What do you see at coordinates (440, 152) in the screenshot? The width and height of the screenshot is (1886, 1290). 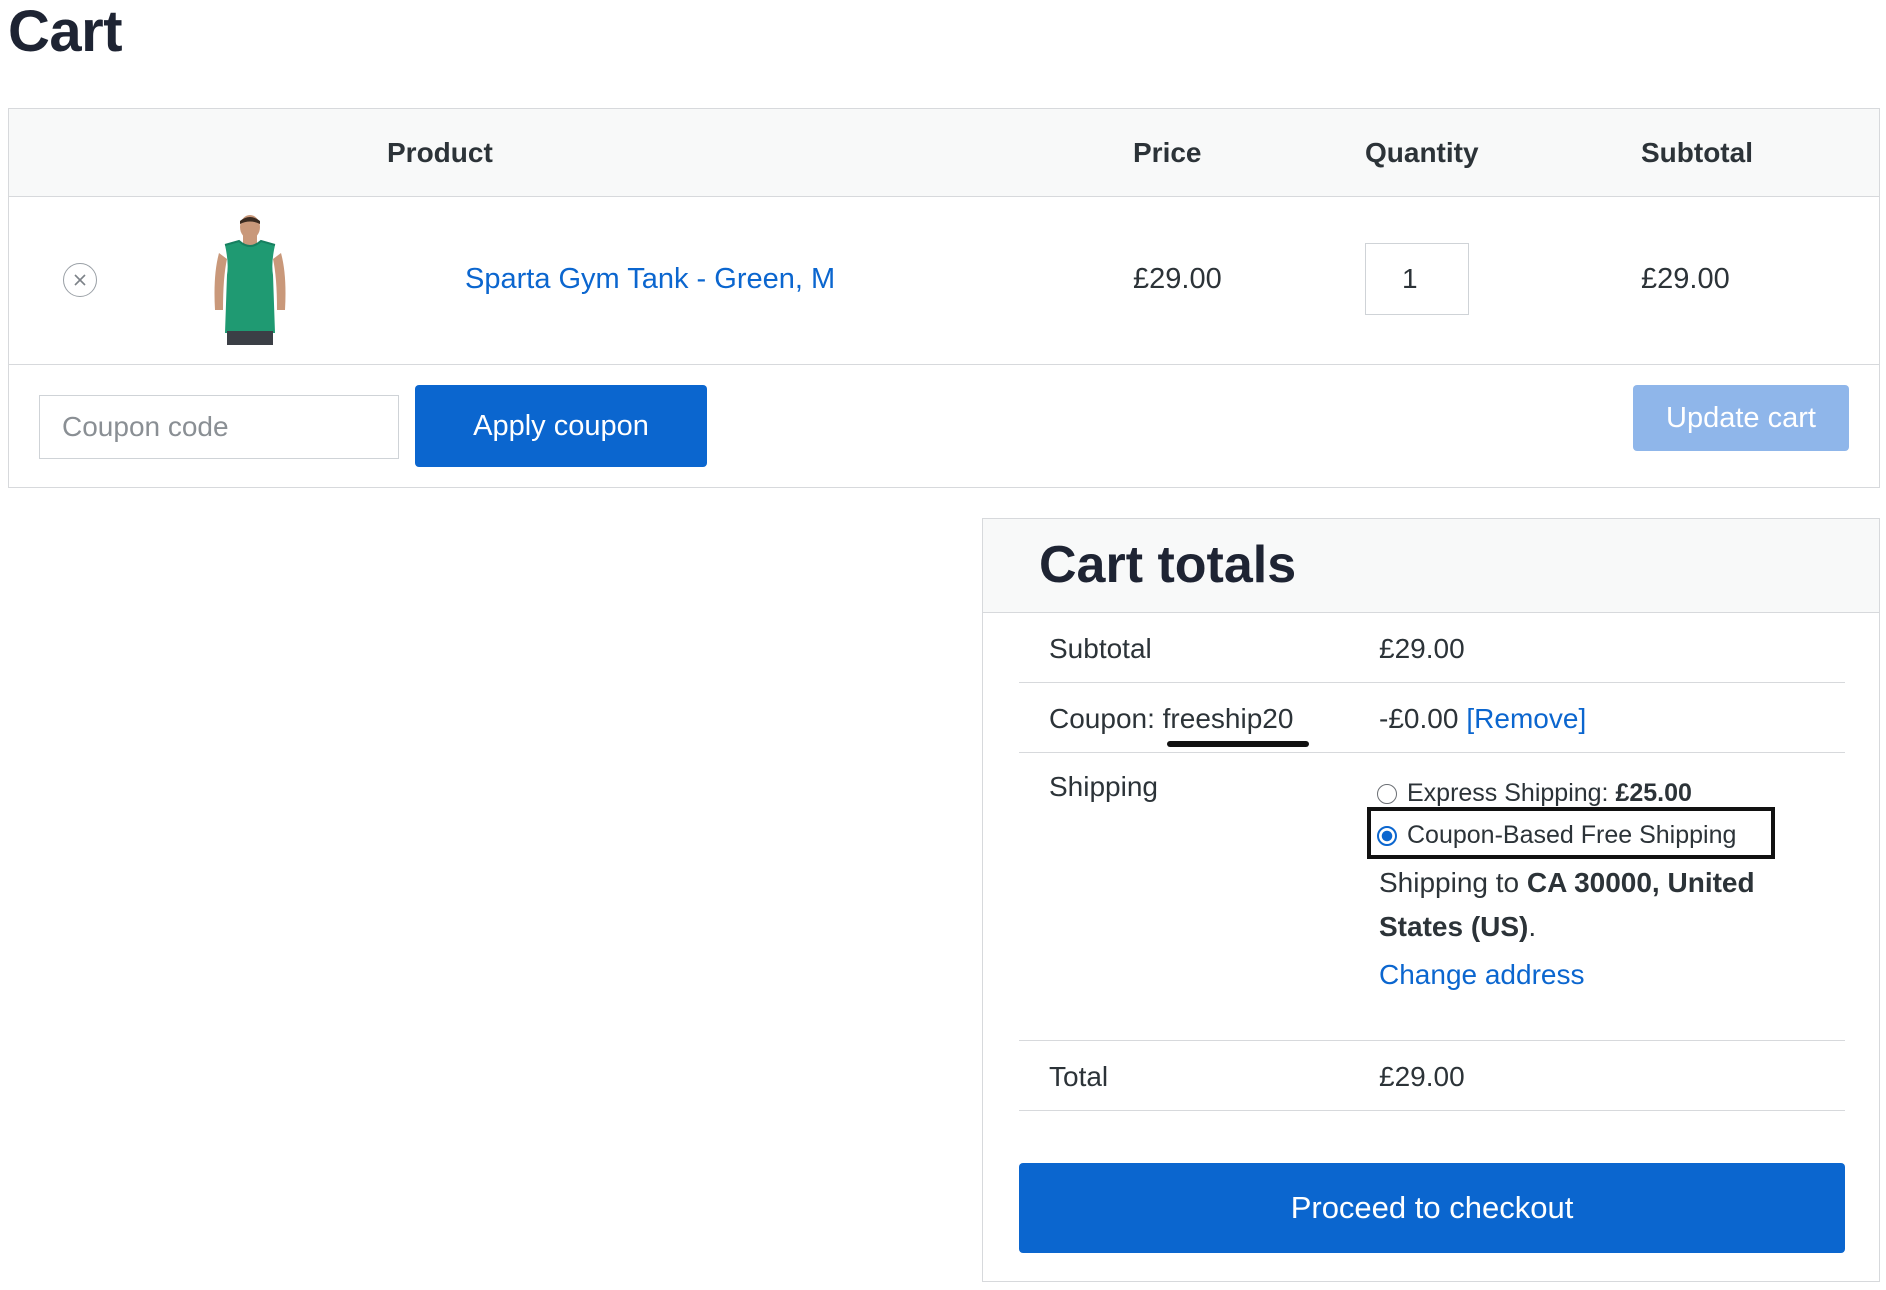 I see `column-header-product: Product` at bounding box center [440, 152].